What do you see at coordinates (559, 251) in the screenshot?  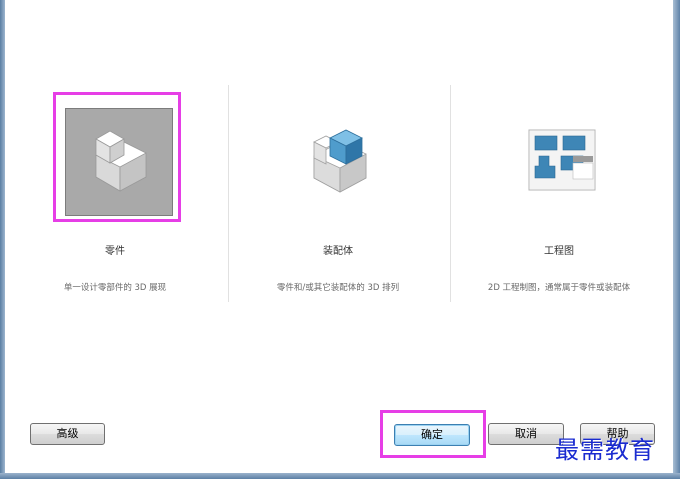 I see `option-drawing-label: 工程图` at bounding box center [559, 251].